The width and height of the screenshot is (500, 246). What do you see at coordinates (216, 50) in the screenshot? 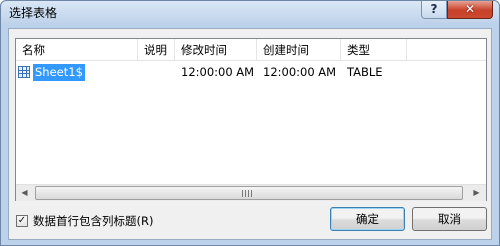
I see `column-header-modified: 修改时间` at bounding box center [216, 50].